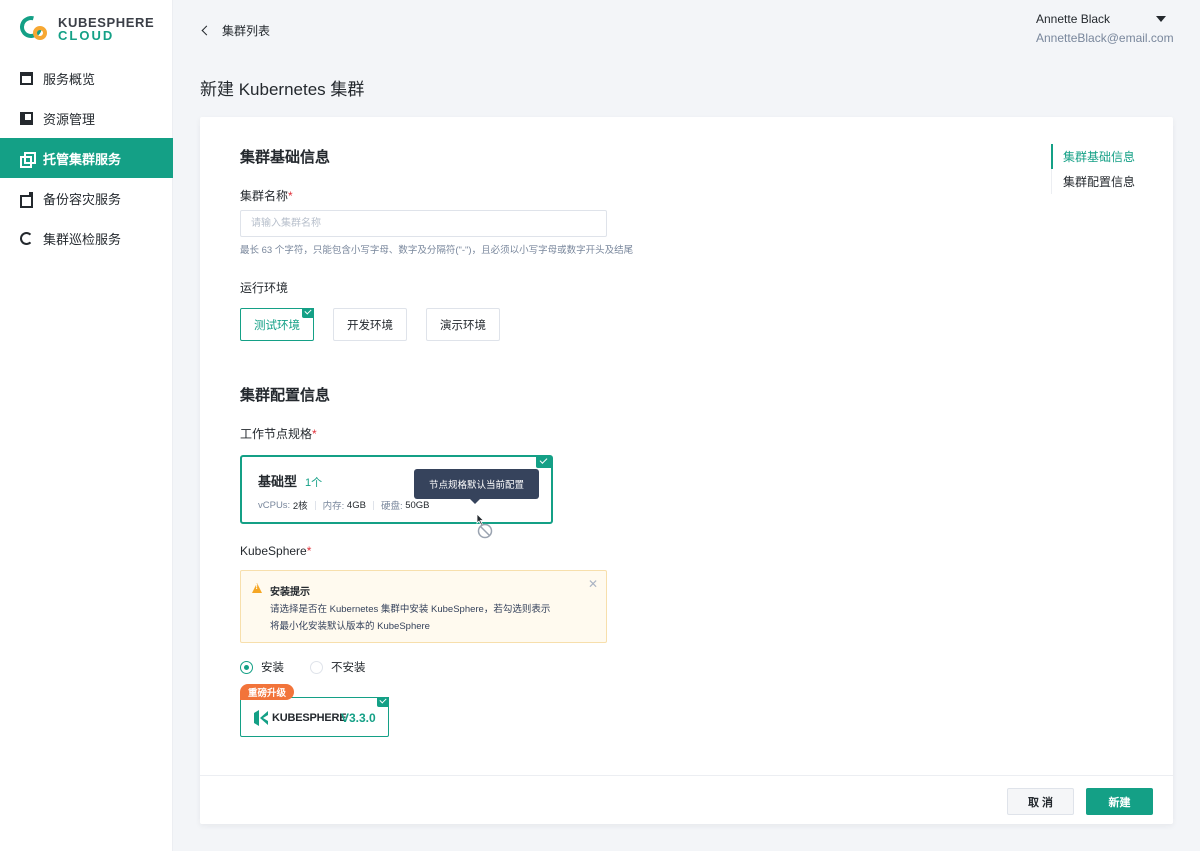 The image size is (1200, 851). What do you see at coordinates (84, 27) in the screenshot?
I see `kubesphere-cloud-logo: KUBESPHERE CLOUD` at bounding box center [84, 27].